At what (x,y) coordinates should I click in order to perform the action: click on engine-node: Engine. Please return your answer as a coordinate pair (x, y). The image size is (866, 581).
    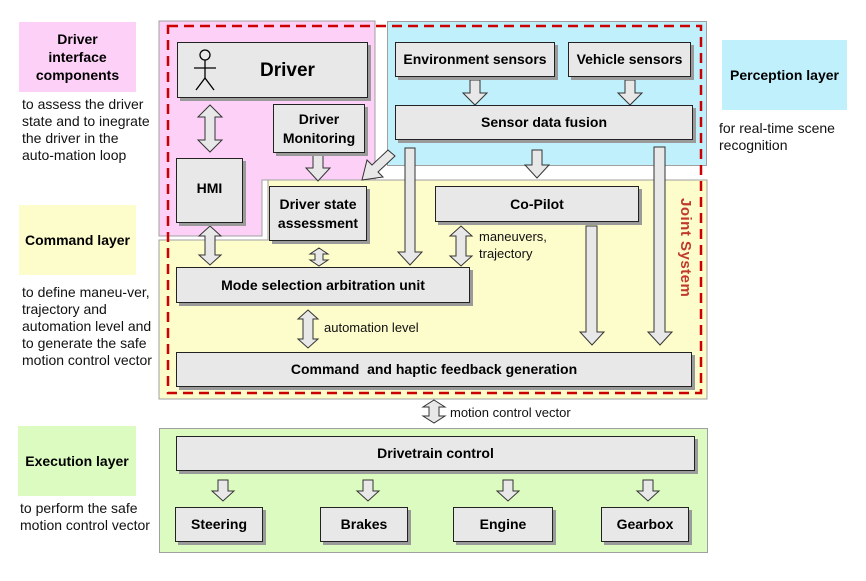
    Looking at the image, I should click on (503, 524).